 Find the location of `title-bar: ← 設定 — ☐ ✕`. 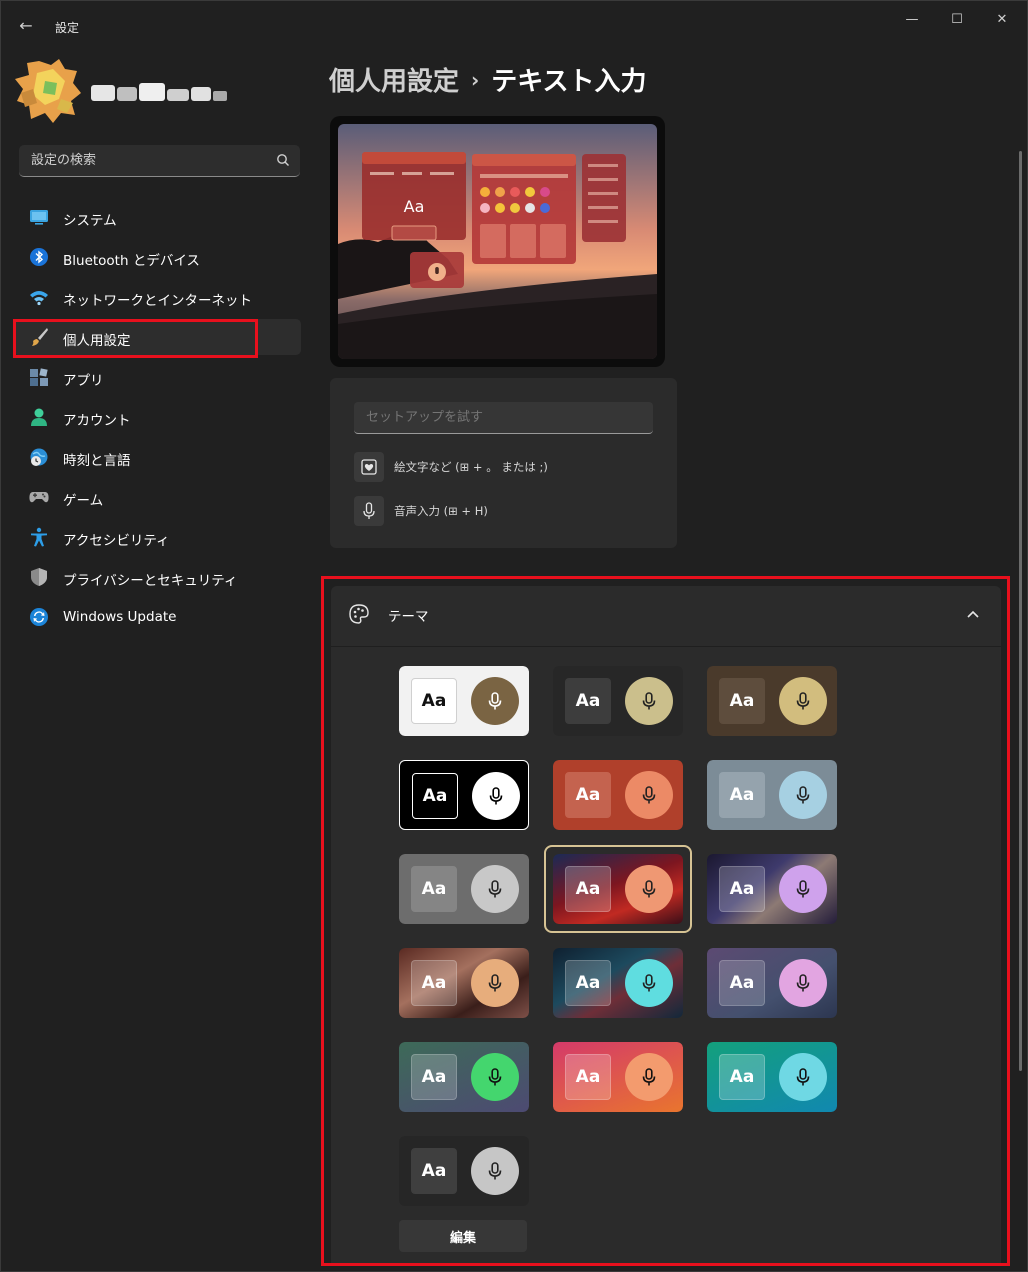

title-bar: ← 設定 — ☐ ✕ is located at coordinates (514, 21).